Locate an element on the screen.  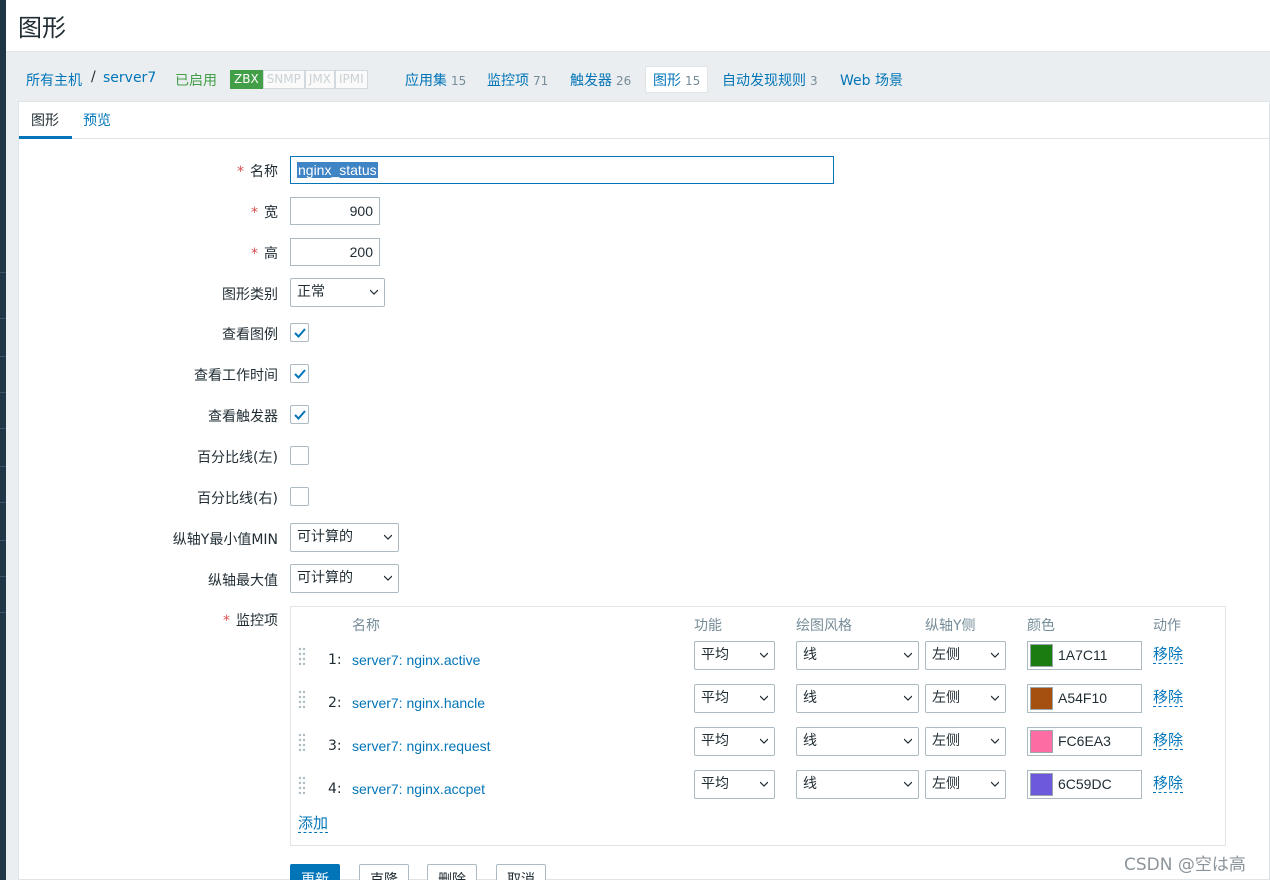
header-action: 动作 is located at coordinates (1167, 626).